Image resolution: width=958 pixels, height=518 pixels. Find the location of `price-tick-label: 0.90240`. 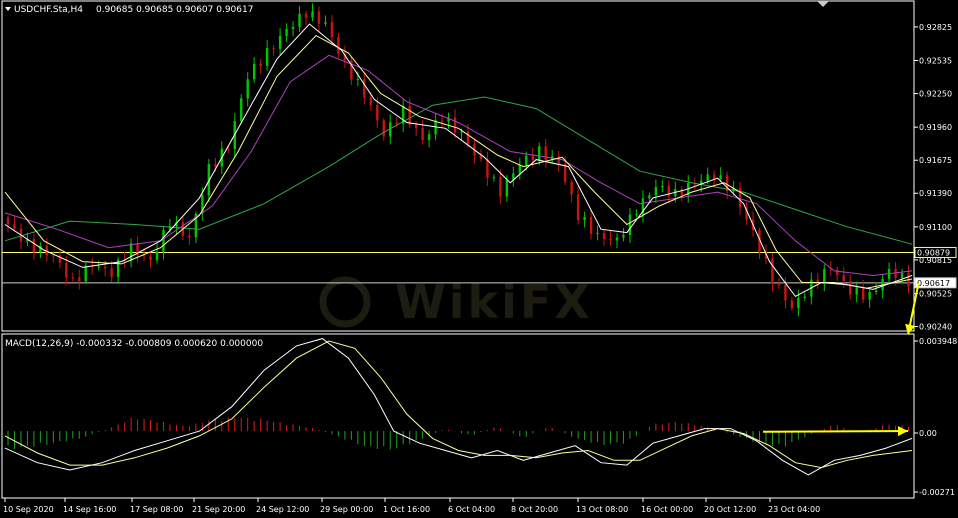

price-tick-label: 0.90240 is located at coordinates (935, 327).